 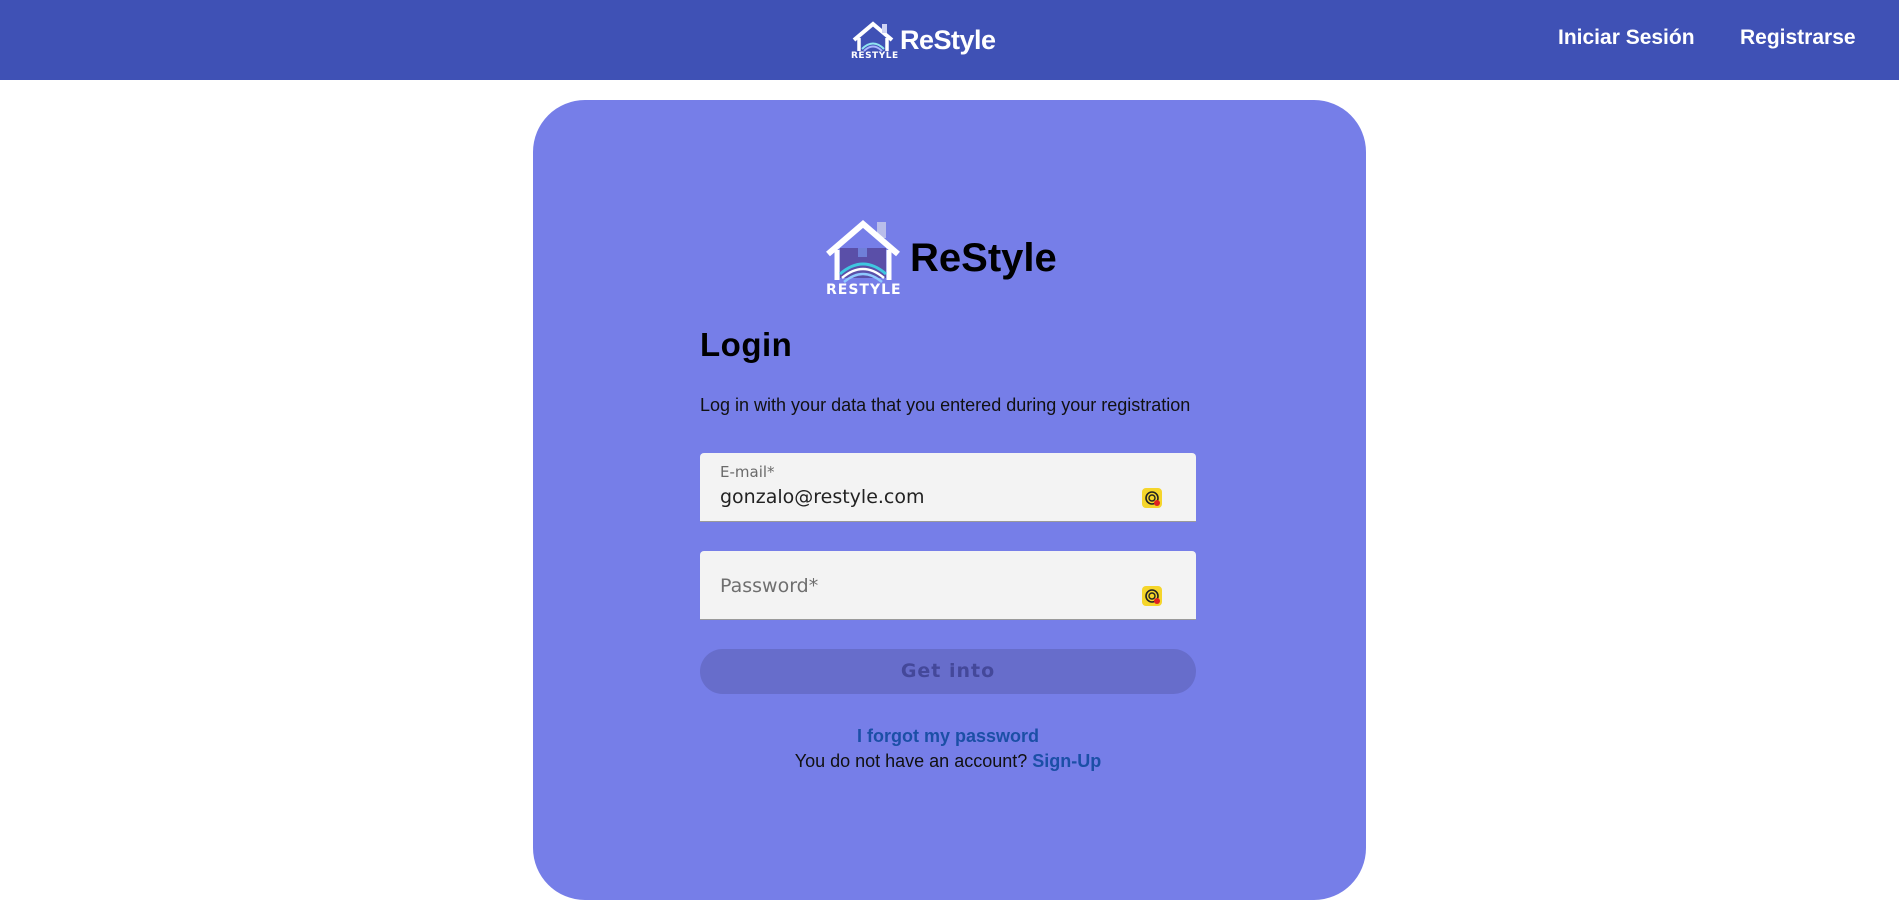 What do you see at coordinates (769, 586) in the screenshot?
I see `password-field-placeholder: Password*` at bounding box center [769, 586].